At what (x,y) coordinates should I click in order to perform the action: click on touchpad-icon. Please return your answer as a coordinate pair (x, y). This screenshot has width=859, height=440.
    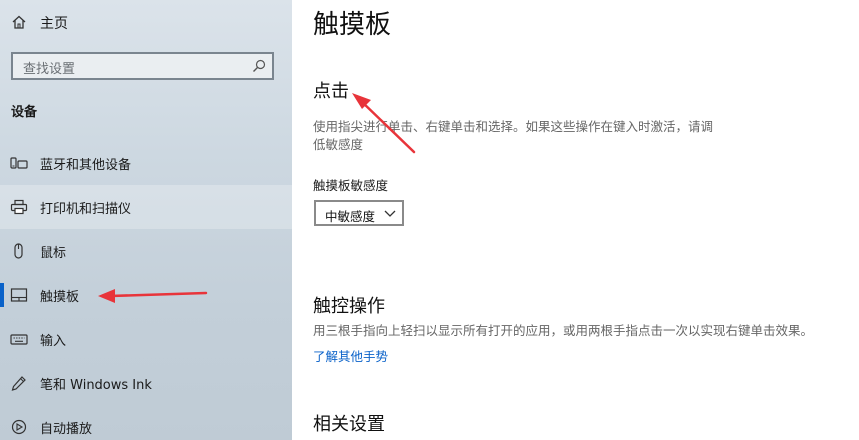
    Looking at the image, I should click on (19, 295).